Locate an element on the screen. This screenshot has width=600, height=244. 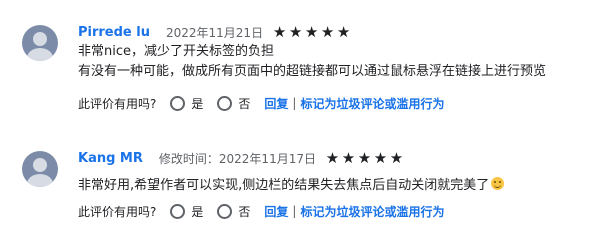
review-date: 修改时间：2022年11月17日 is located at coordinates (237, 158).